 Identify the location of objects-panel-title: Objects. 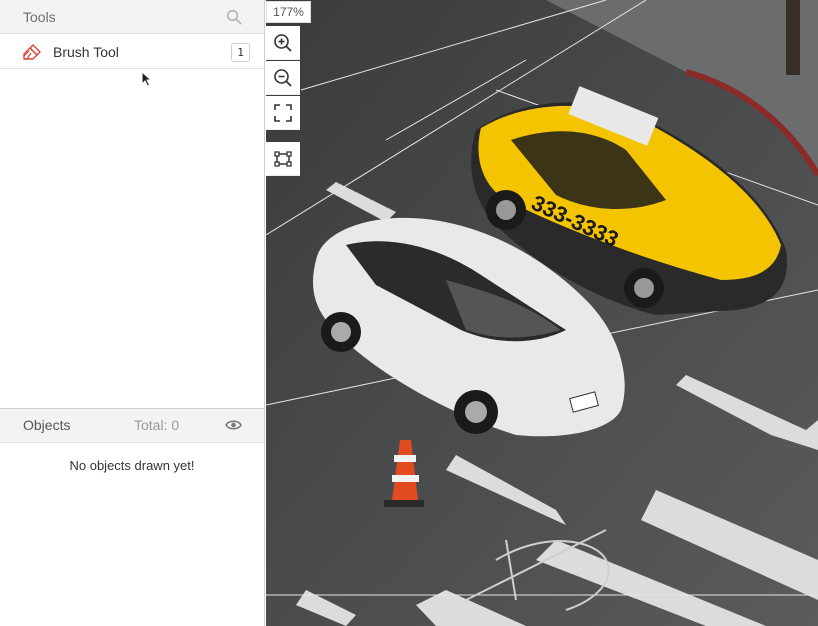
(47, 425).